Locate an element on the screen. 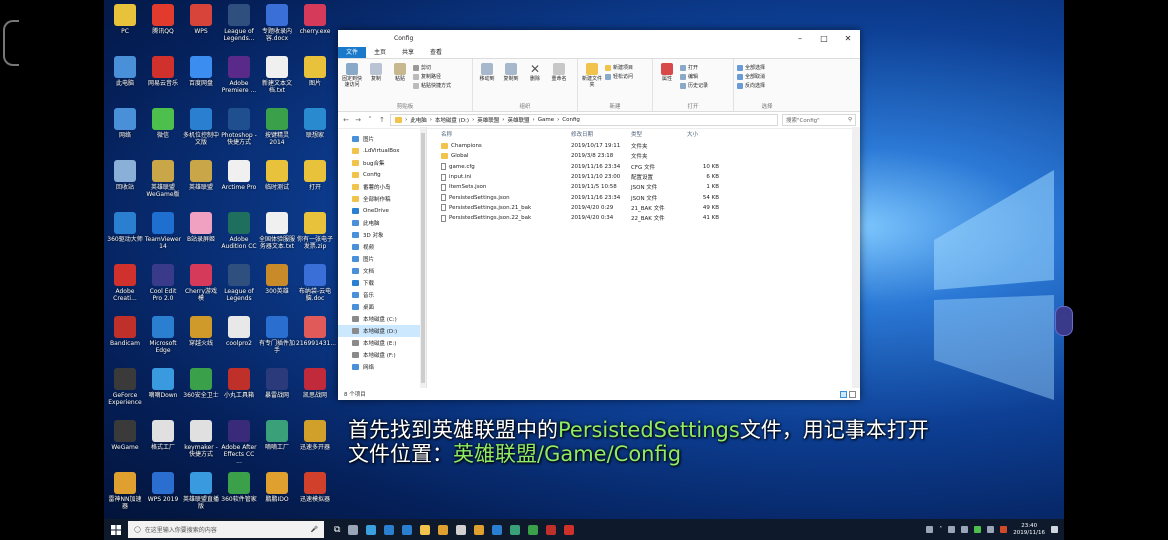 This screenshot has height=540, width=1168. desktop-icon: 临时测试 is located at coordinates (277, 185).